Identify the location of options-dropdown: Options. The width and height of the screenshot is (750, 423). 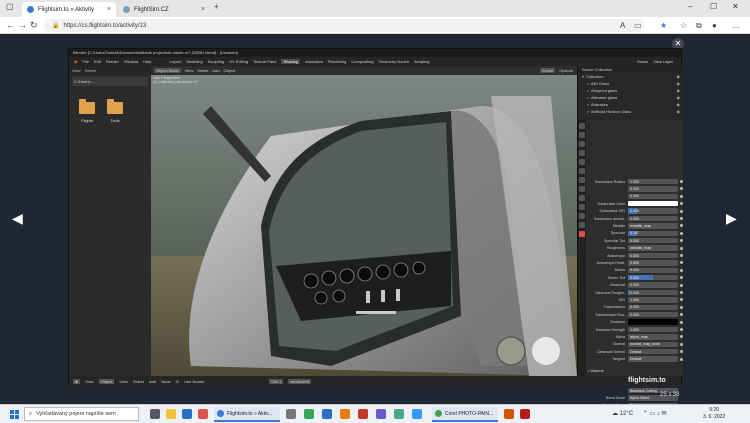
(566, 70).